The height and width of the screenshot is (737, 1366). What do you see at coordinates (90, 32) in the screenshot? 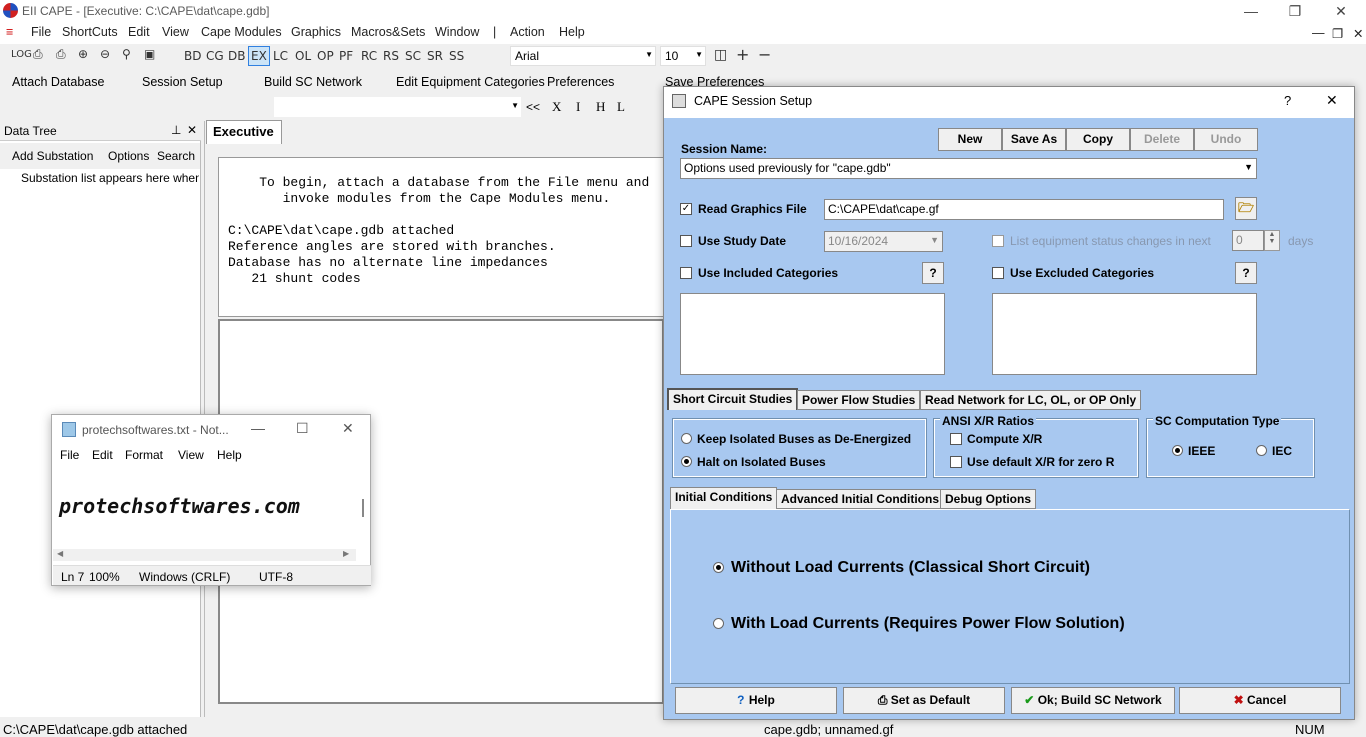
I see `menu-shortcuts: ShortCuts` at bounding box center [90, 32].